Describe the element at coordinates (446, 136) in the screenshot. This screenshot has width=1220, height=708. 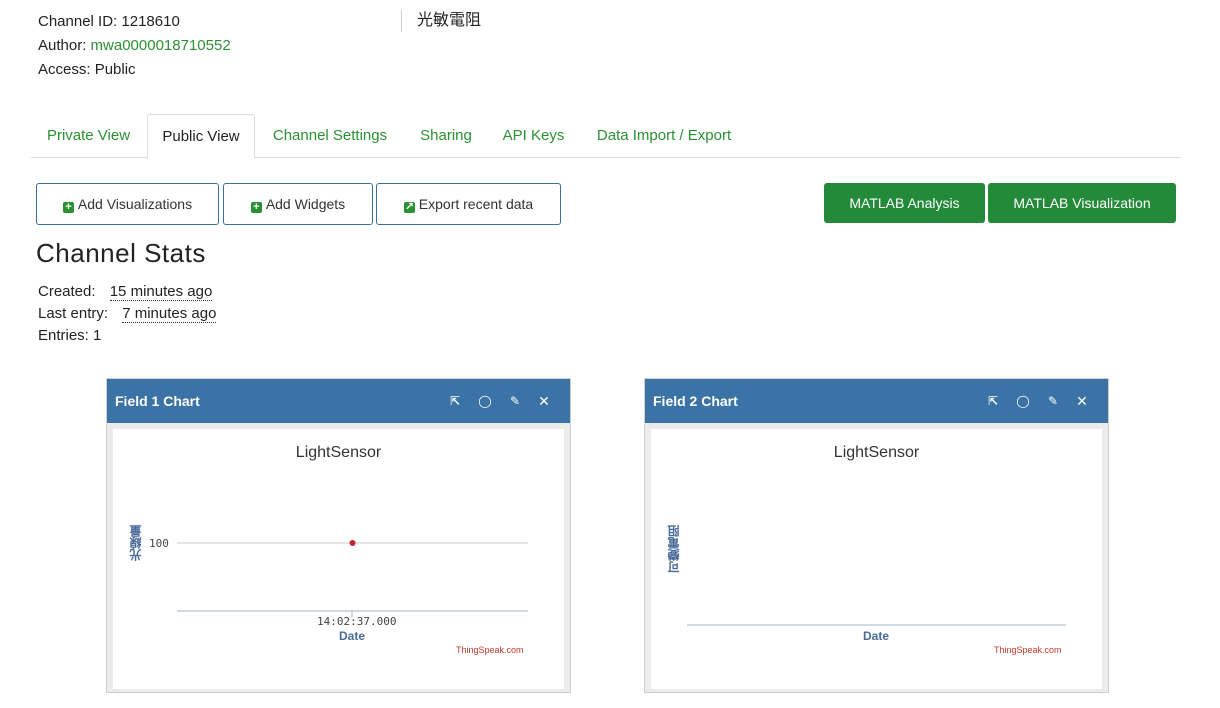
I see `tab-sharing: Sharing` at that location.